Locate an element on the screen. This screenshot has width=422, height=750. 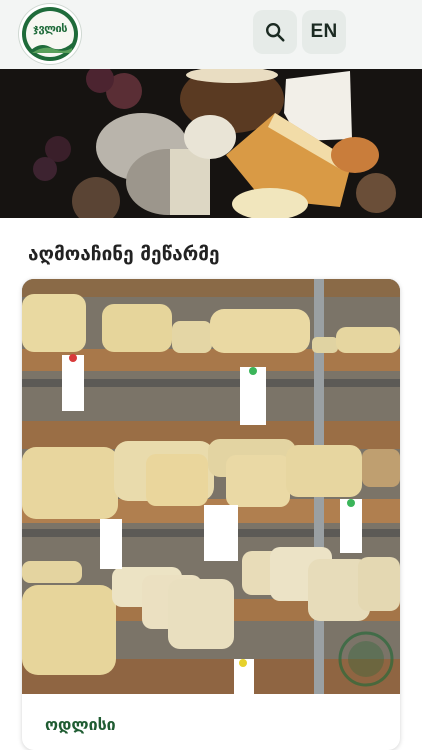
producer-name: ოდლისი is located at coordinates (80, 724).